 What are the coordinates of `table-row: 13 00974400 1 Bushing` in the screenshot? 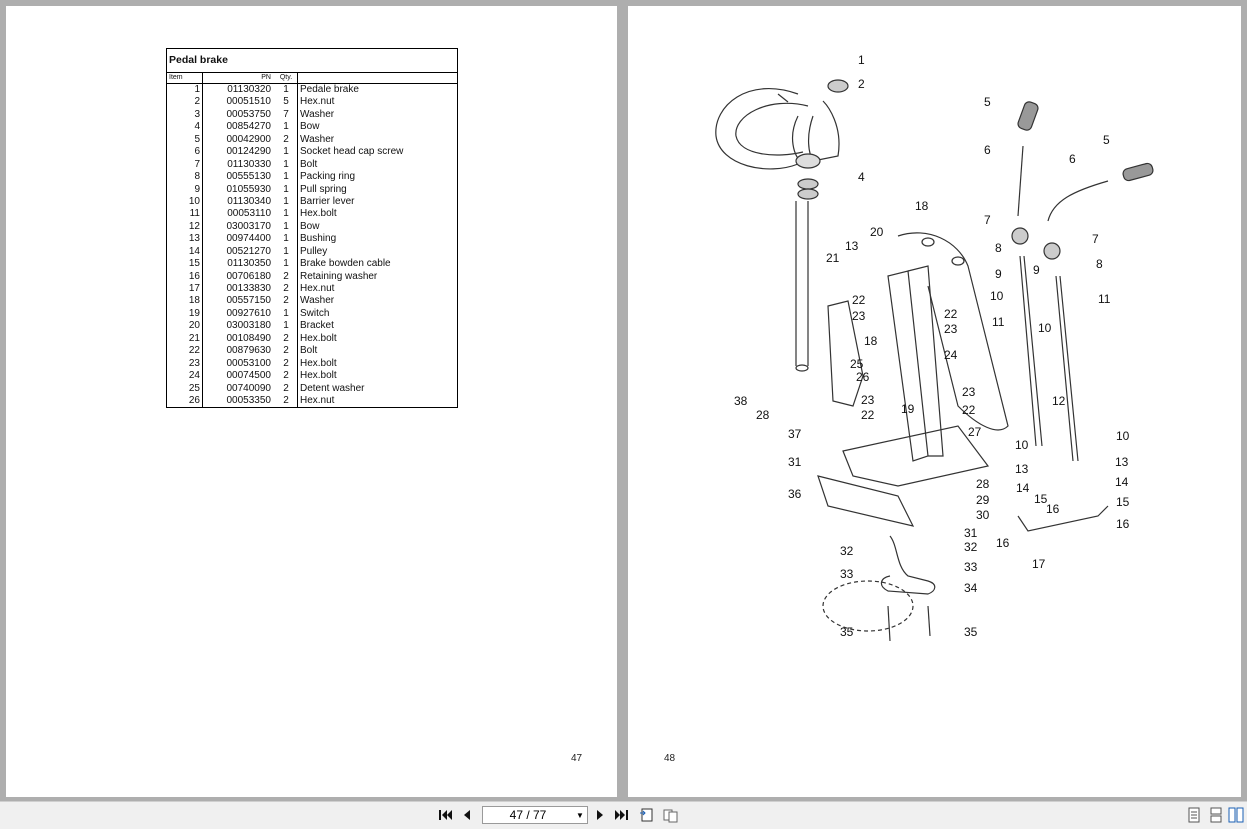 It's located at (312, 239).